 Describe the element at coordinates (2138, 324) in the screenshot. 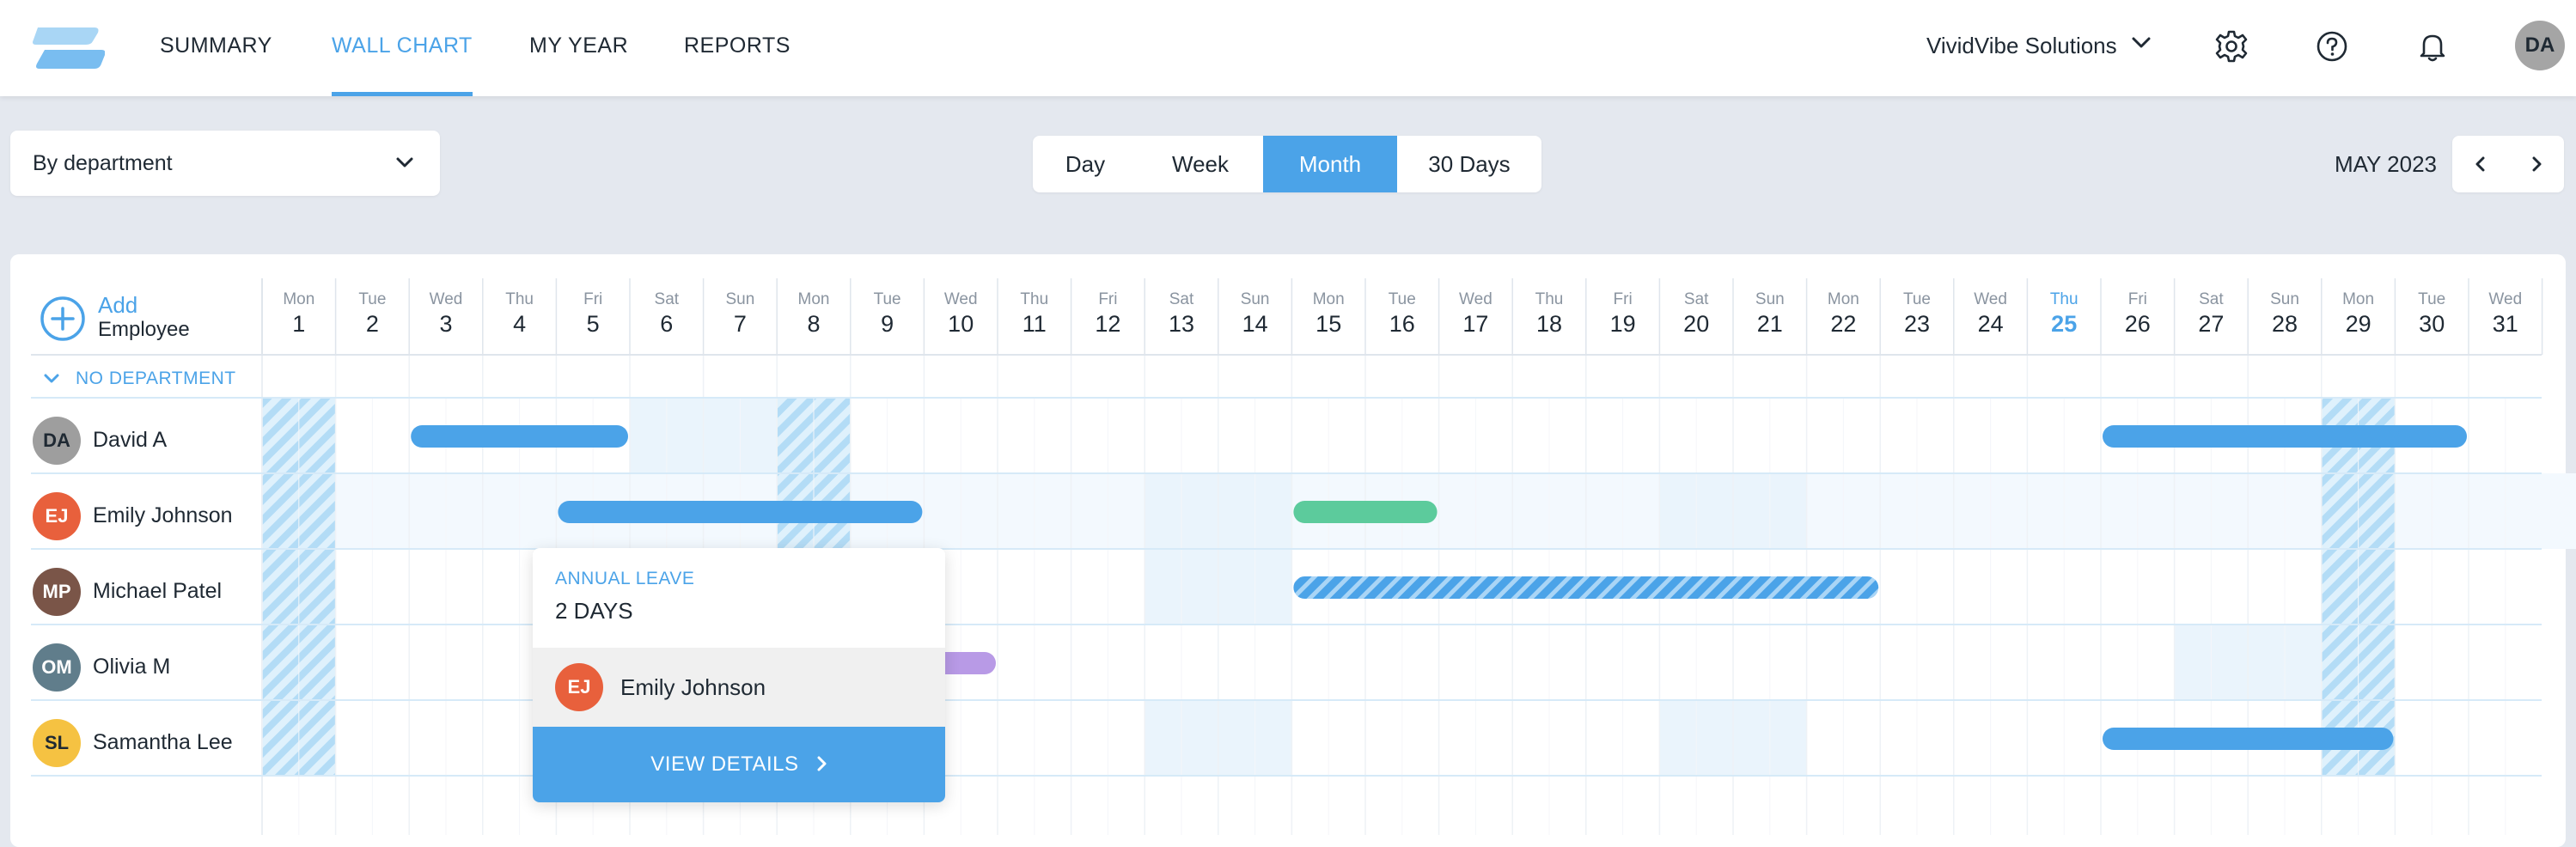

I see `day-number: 26` at that location.